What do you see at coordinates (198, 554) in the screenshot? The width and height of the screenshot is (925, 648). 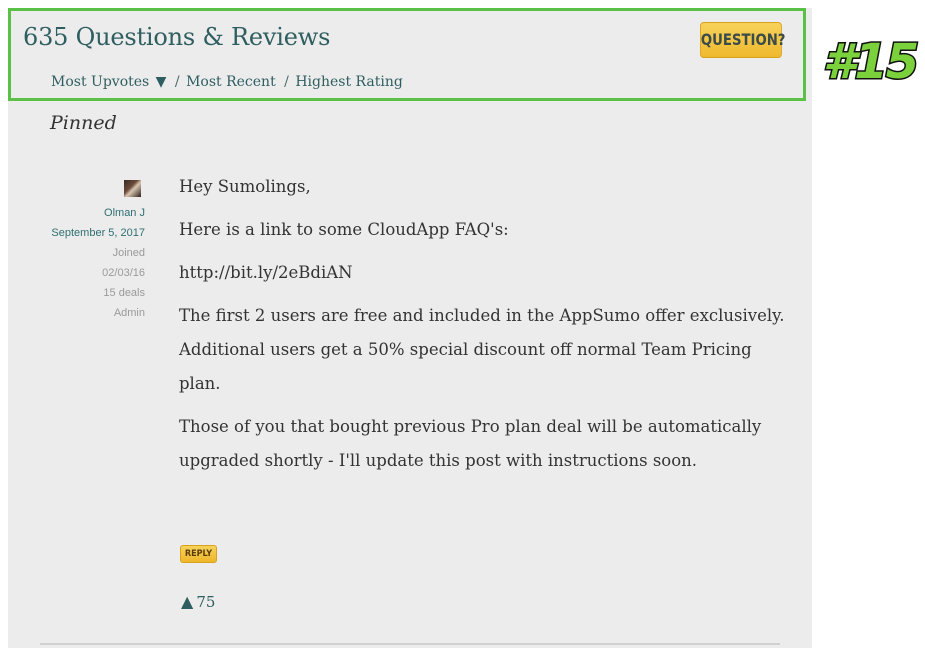 I see `reply-button: REPLY` at bounding box center [198, 554].